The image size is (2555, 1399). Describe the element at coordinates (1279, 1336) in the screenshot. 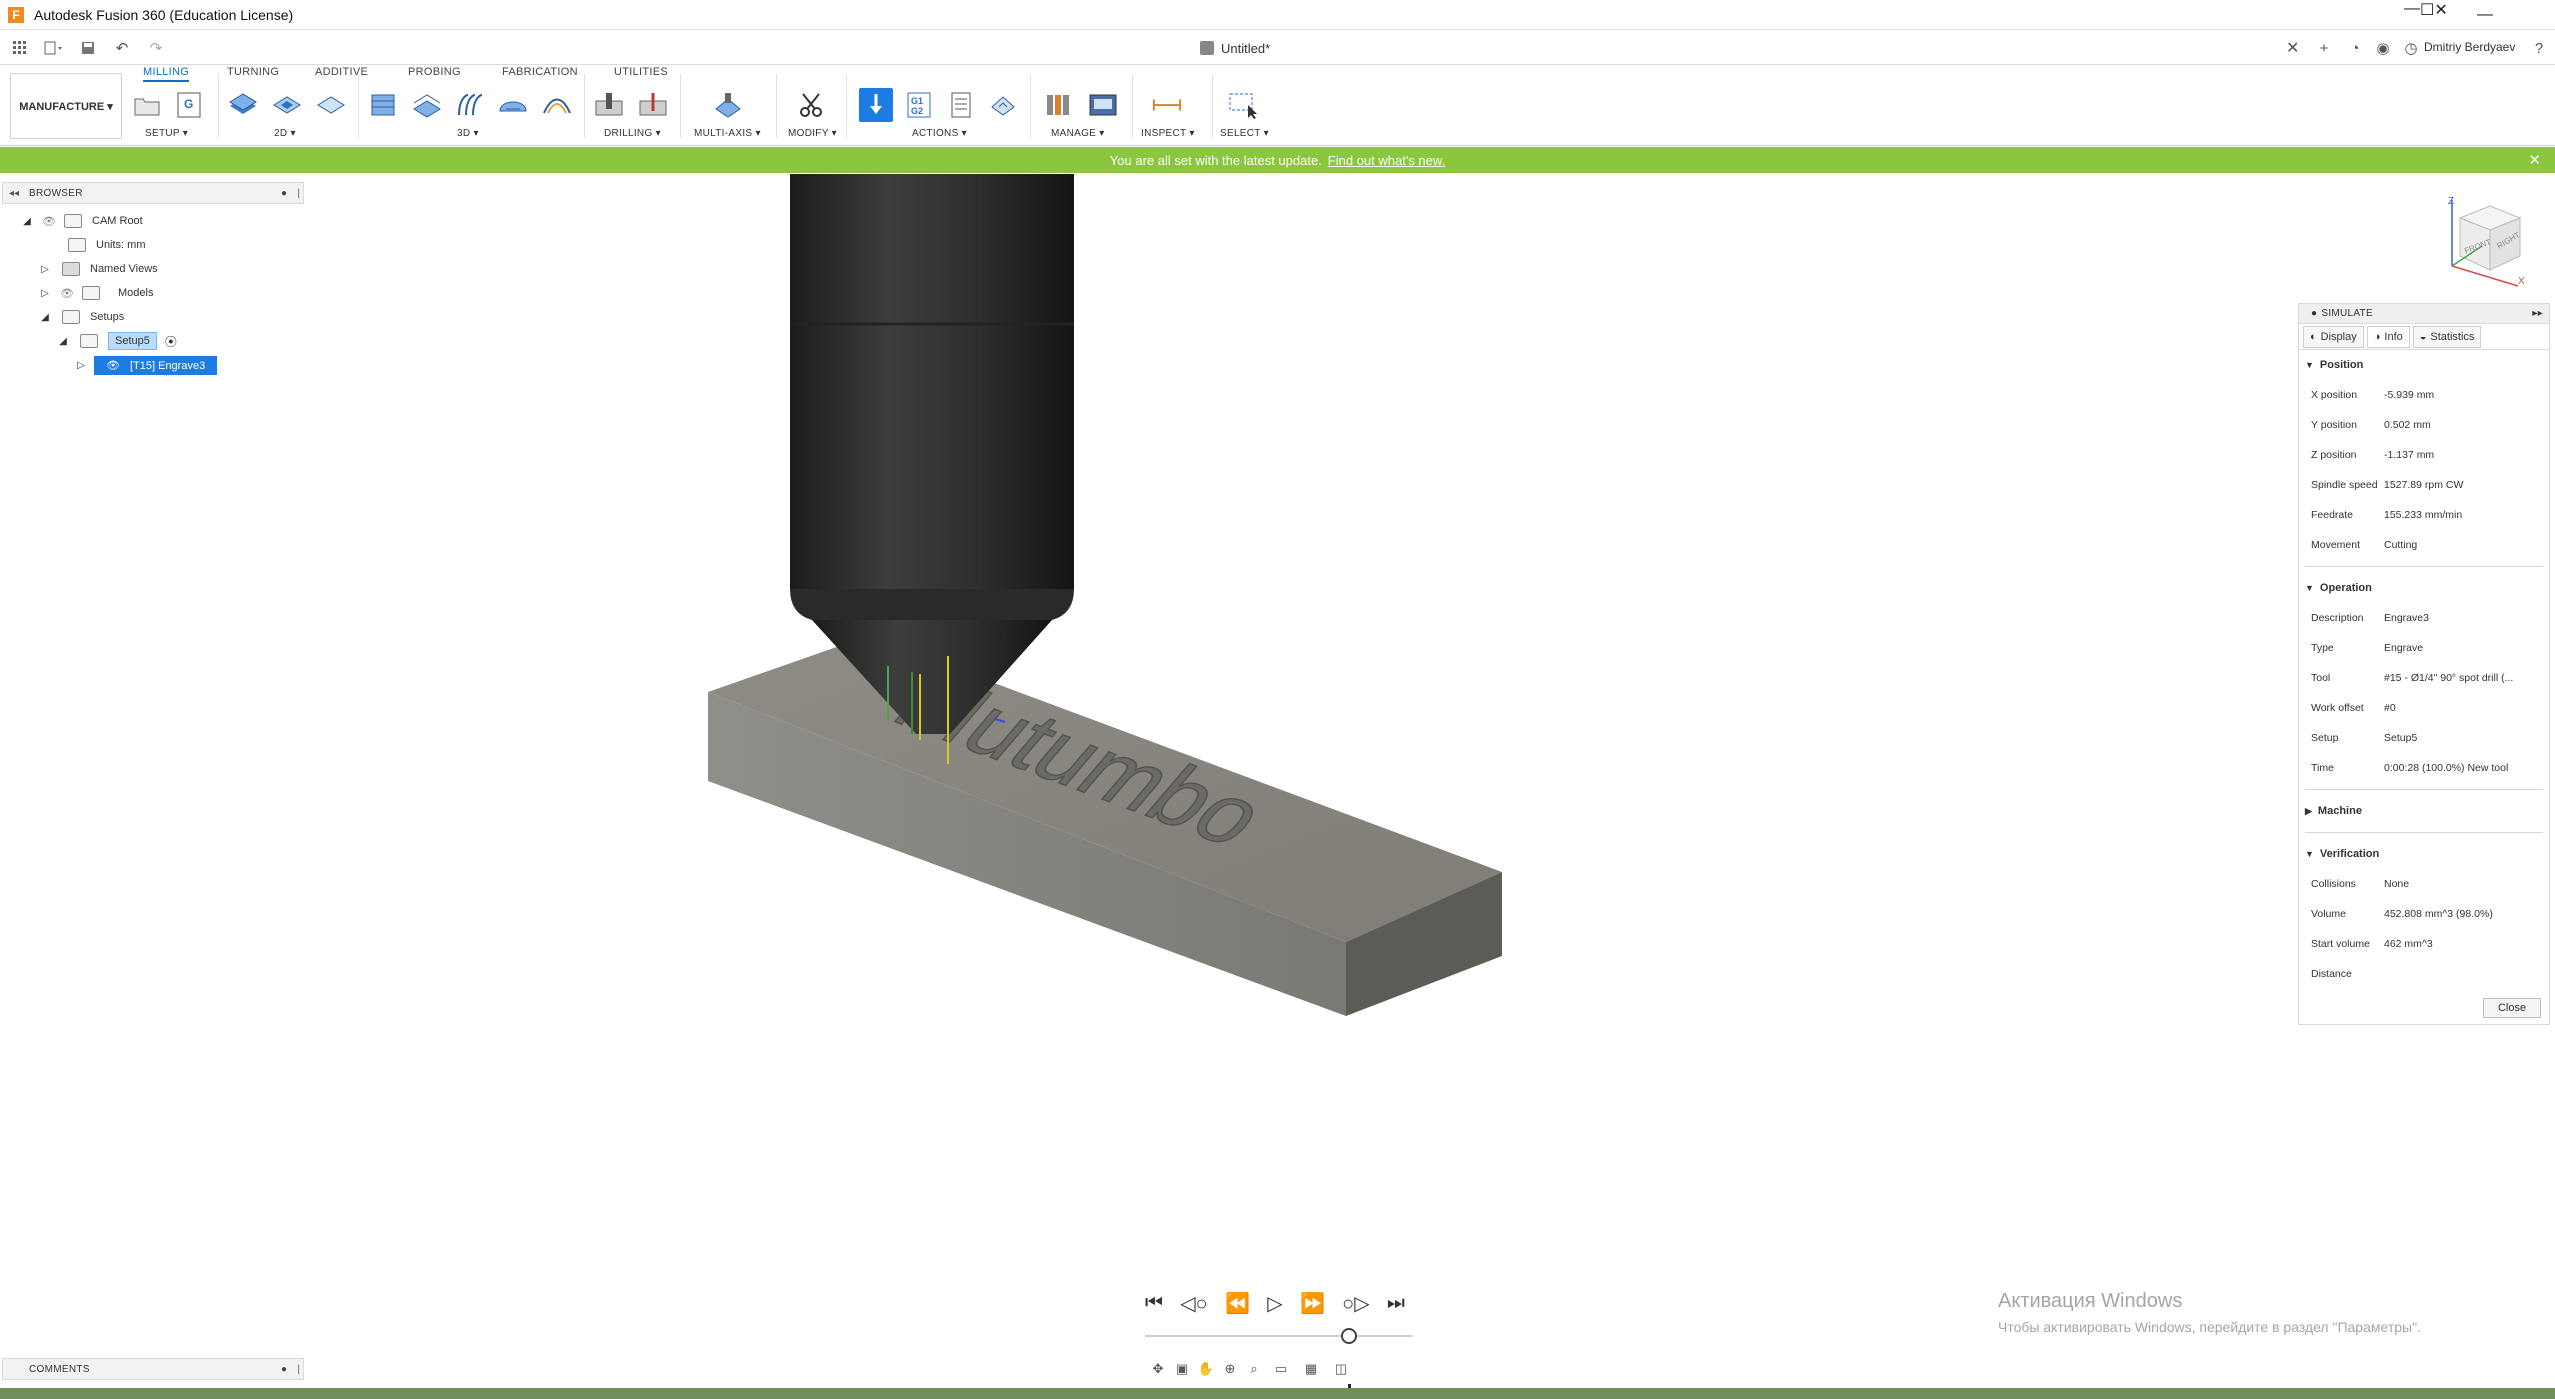

I see `simulation-progress-slider` at that location.